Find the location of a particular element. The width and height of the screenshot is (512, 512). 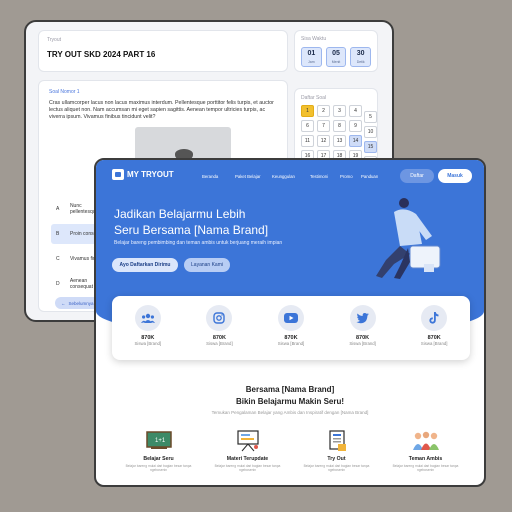

nav-item-panduan: Panduan is located at coordinates (374, 176).